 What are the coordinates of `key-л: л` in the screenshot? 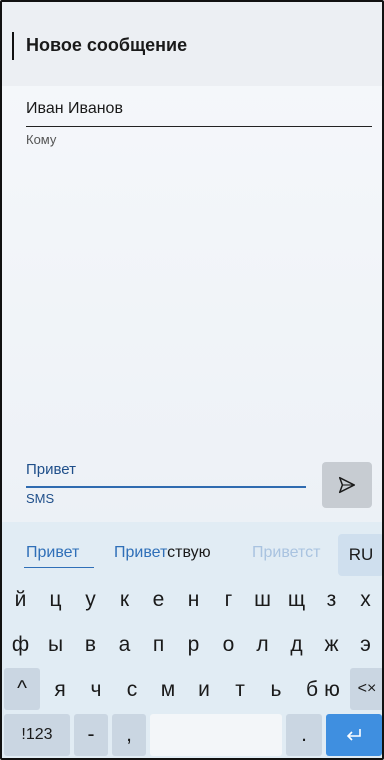 It's located at (262, 645).